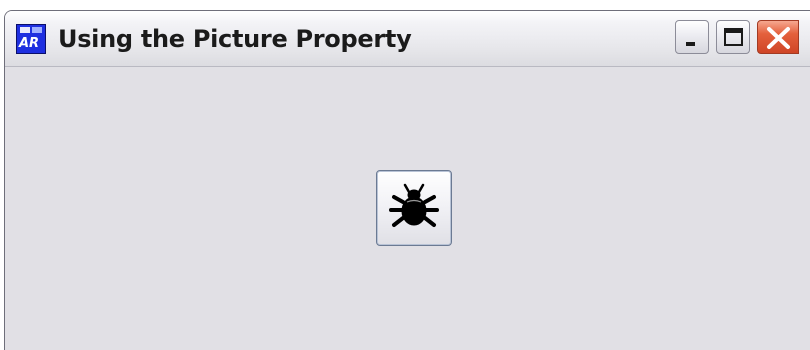 Image resolution: width=810 pixels, height=350 pixels. I want to click on app-window-icon: AR, so click(31, 39).